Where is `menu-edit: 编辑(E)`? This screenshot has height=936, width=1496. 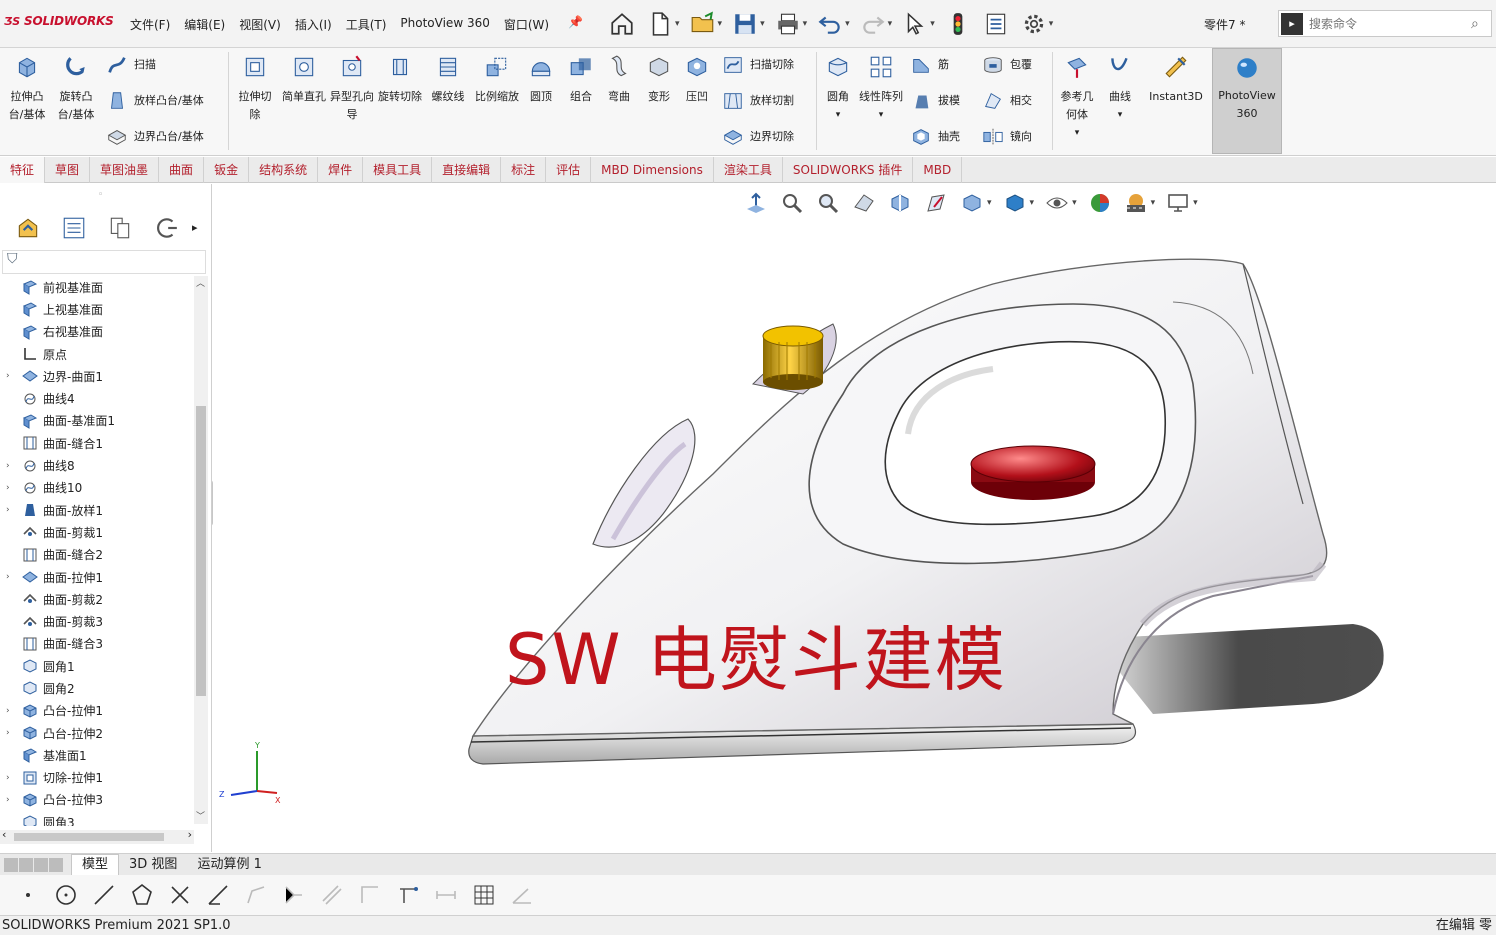
menu-edit: 编辑(E) is located at coordinates (204, 24).